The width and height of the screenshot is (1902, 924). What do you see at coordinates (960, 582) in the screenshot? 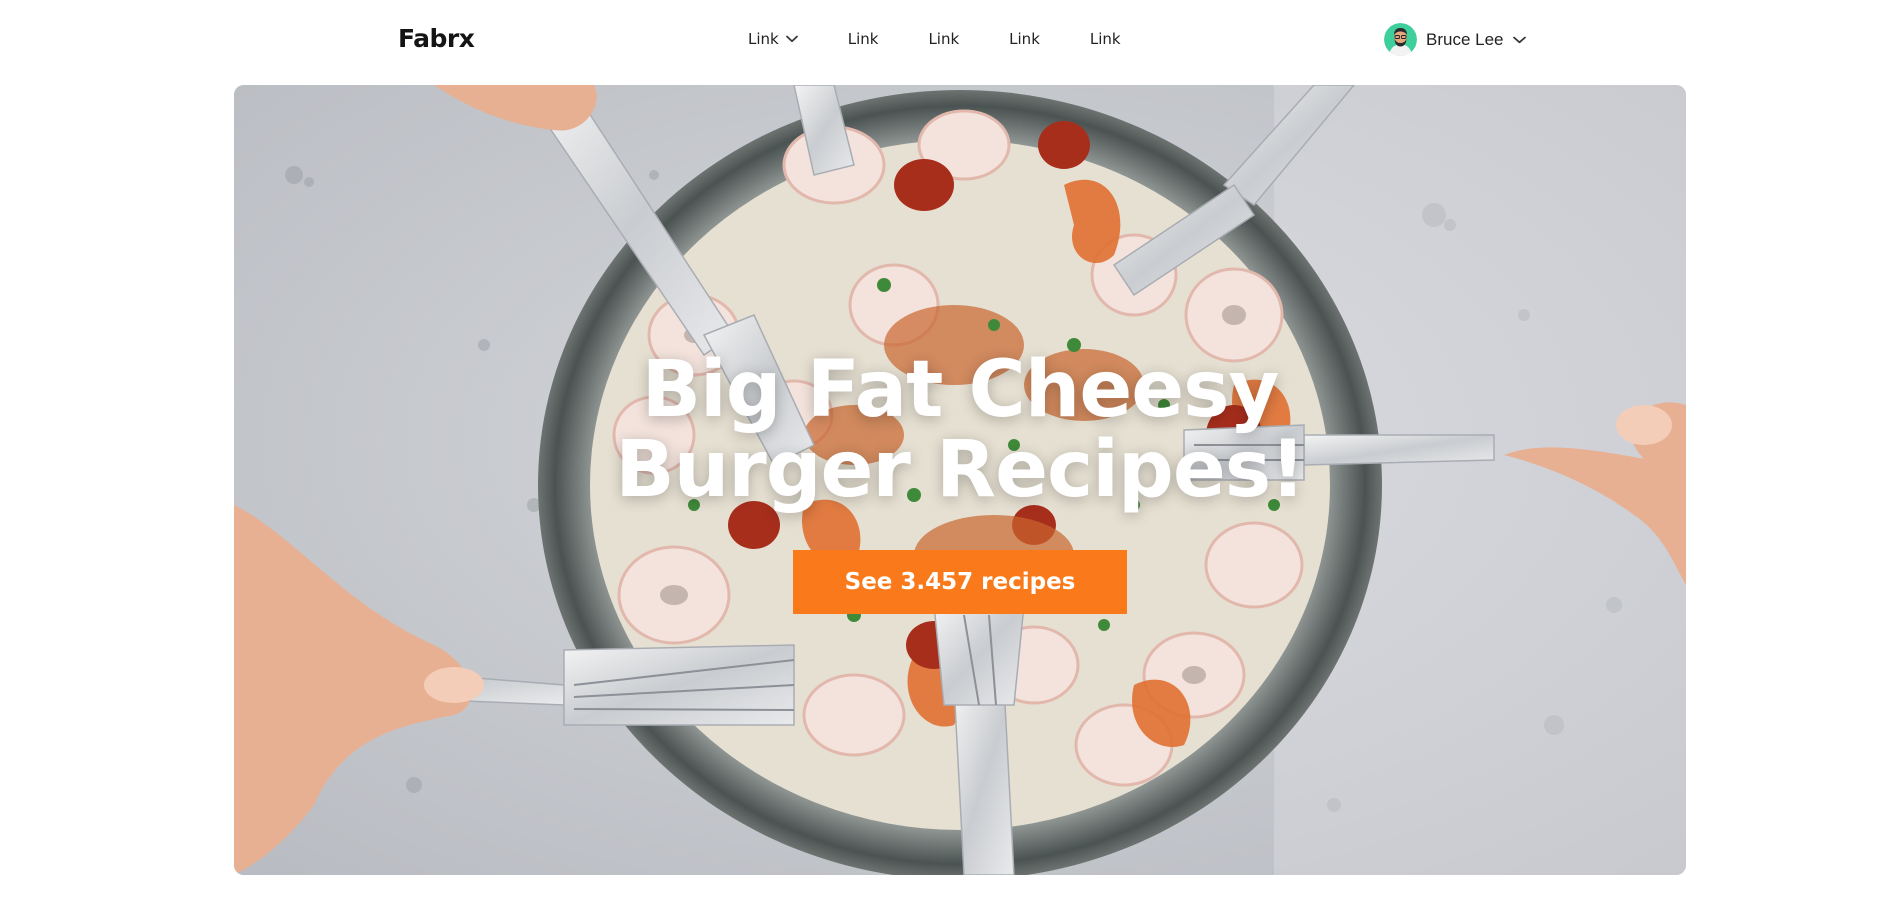
I see `see-recipes-button: See 3.457 recipes` at bounding box center [960, 582].